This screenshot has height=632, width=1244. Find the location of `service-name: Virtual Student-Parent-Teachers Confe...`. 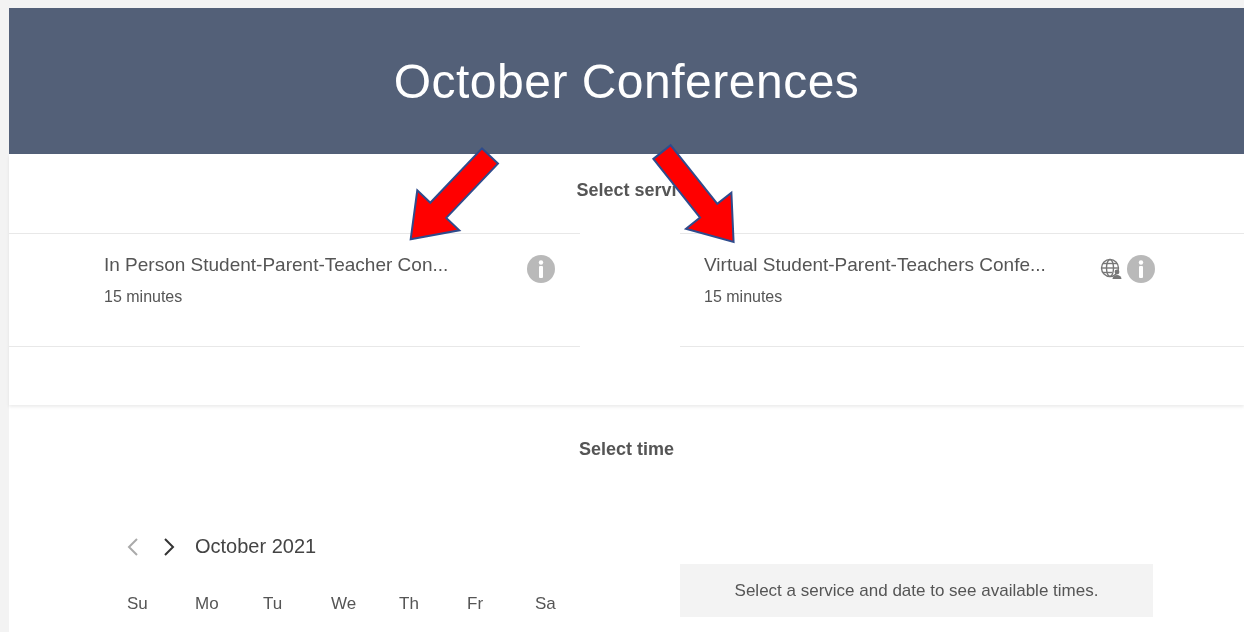

service-name: Virtual Student-Parent-Teachers Confe... is located at coordinates (875, 265).